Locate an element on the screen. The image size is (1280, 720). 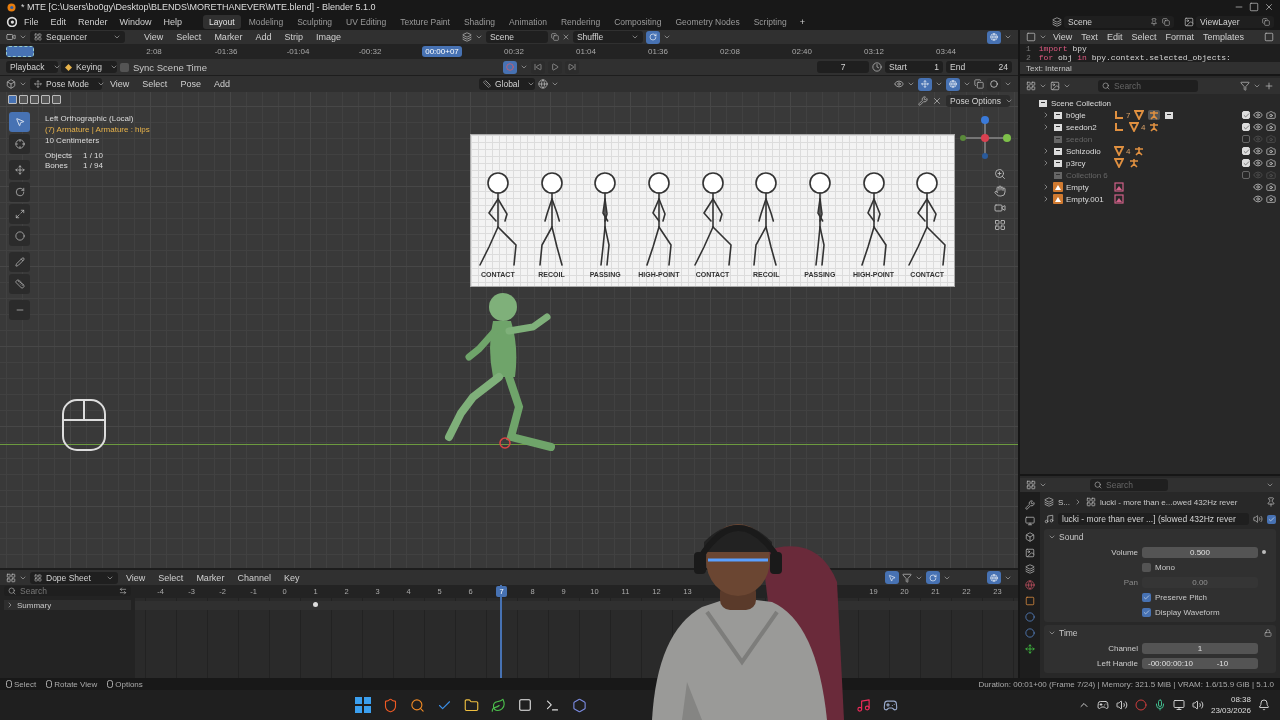
menu-dropdown: Keying is located at coordinates (89, 67).